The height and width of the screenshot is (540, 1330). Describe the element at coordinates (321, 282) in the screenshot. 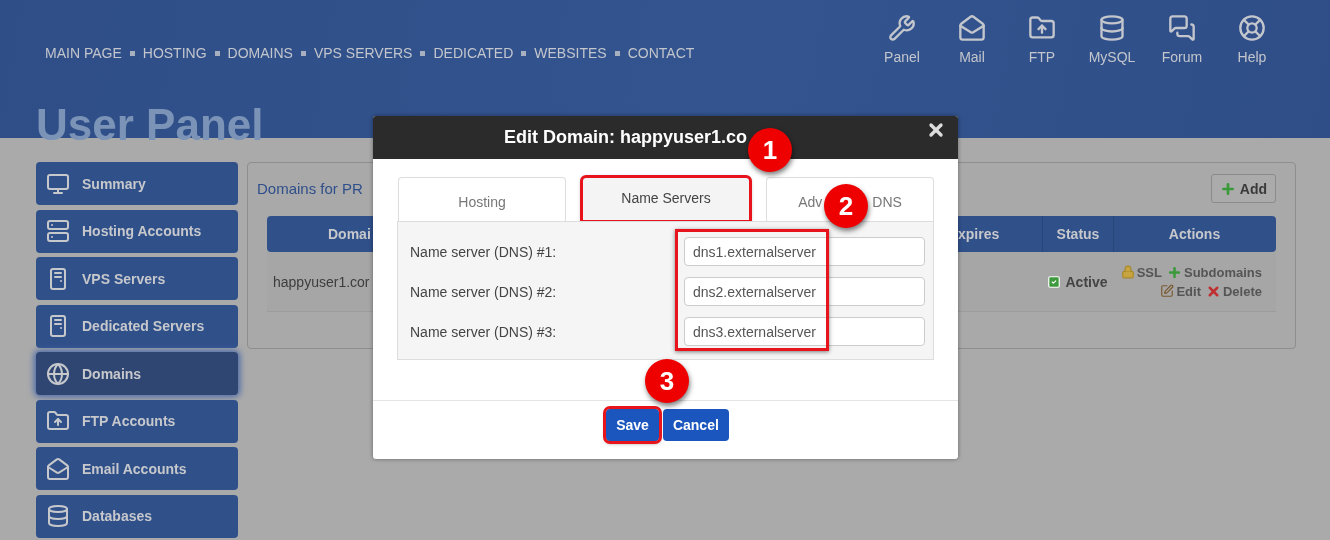

I see `table-cell-text: happyuser1.cor` at that location.